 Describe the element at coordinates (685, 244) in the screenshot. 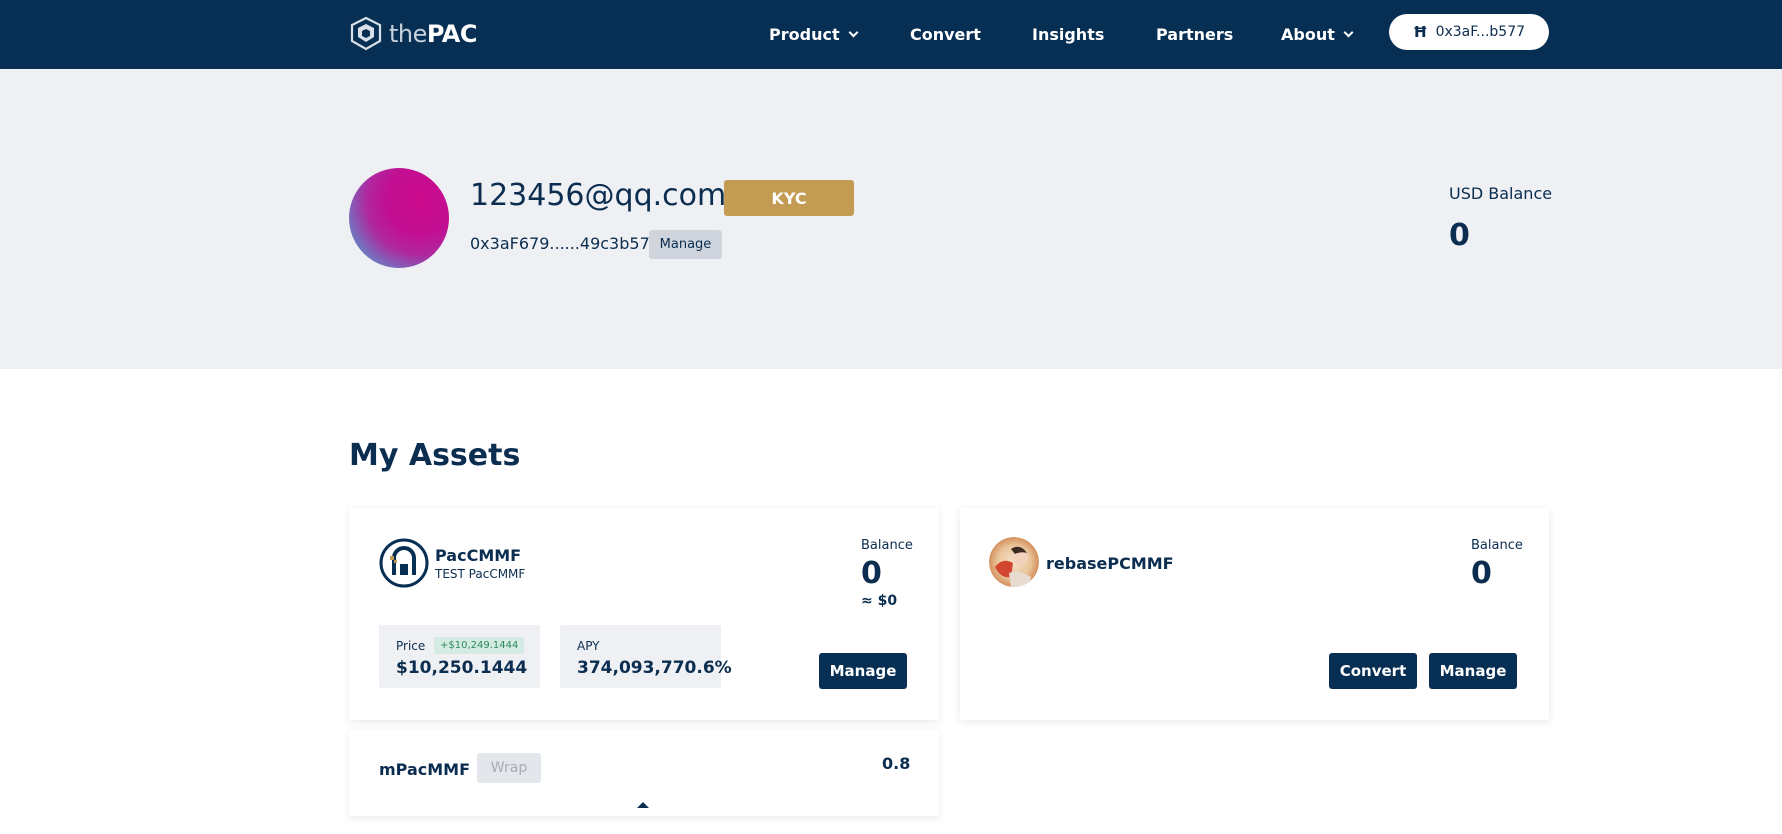

I see `address-manage-button: Manage` at that location.